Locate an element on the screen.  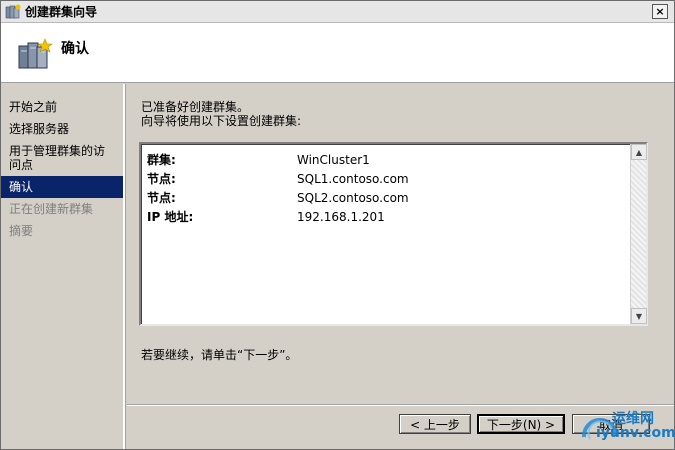
step-label: 确认 is located at coordinates (21, 187).